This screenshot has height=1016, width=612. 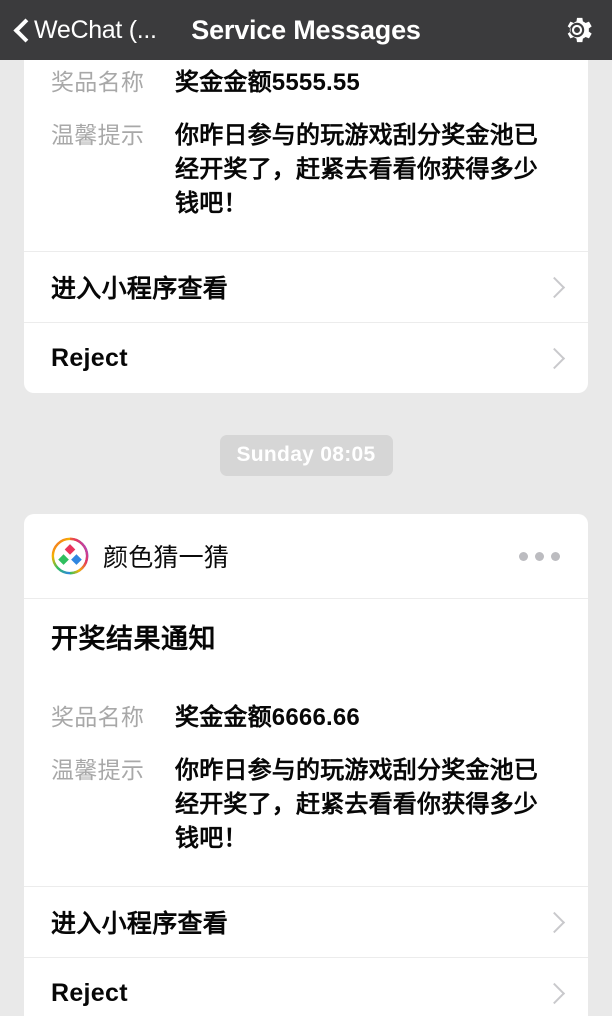 I want to click on navigation-bar: WeChat (... Service Messages, so click(x=306, y=30).